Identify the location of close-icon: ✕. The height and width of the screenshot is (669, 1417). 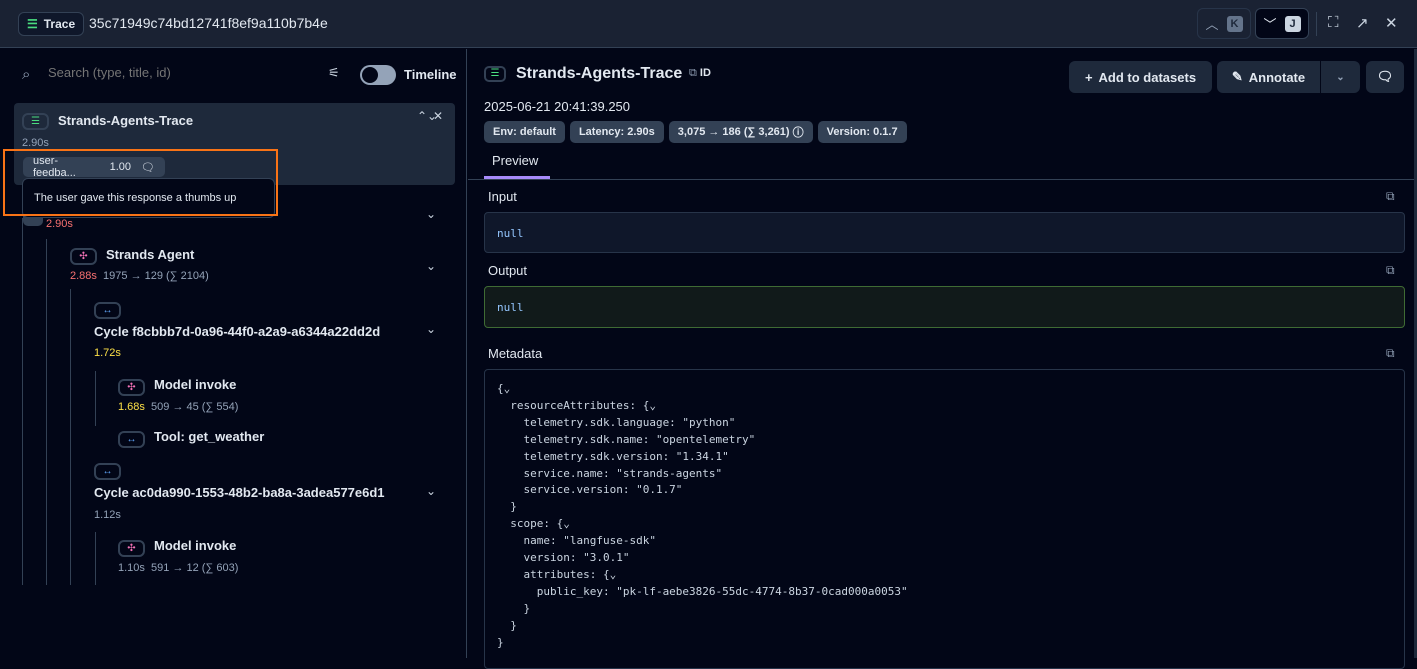
(1391, 23).